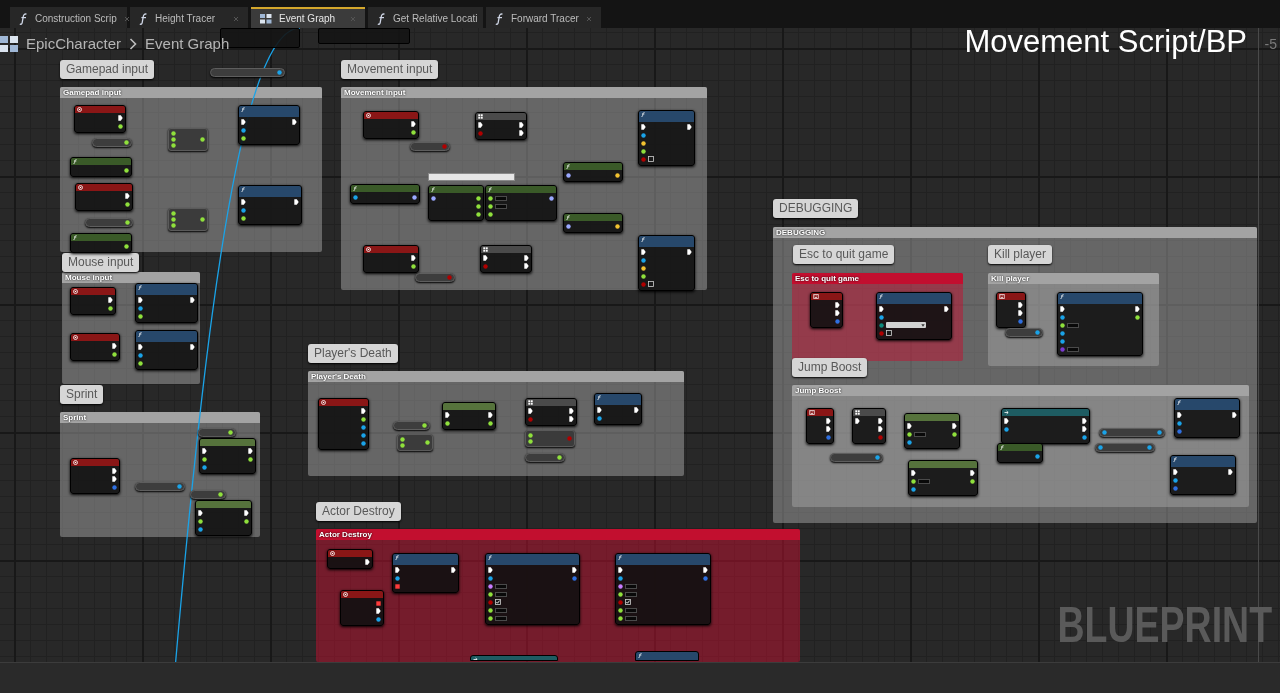 This screenshot has height=693, width=1280. Describe the element at coordinates (101, 262) in the screenshot. I see `comment-bubble: Mouse input` at that location.